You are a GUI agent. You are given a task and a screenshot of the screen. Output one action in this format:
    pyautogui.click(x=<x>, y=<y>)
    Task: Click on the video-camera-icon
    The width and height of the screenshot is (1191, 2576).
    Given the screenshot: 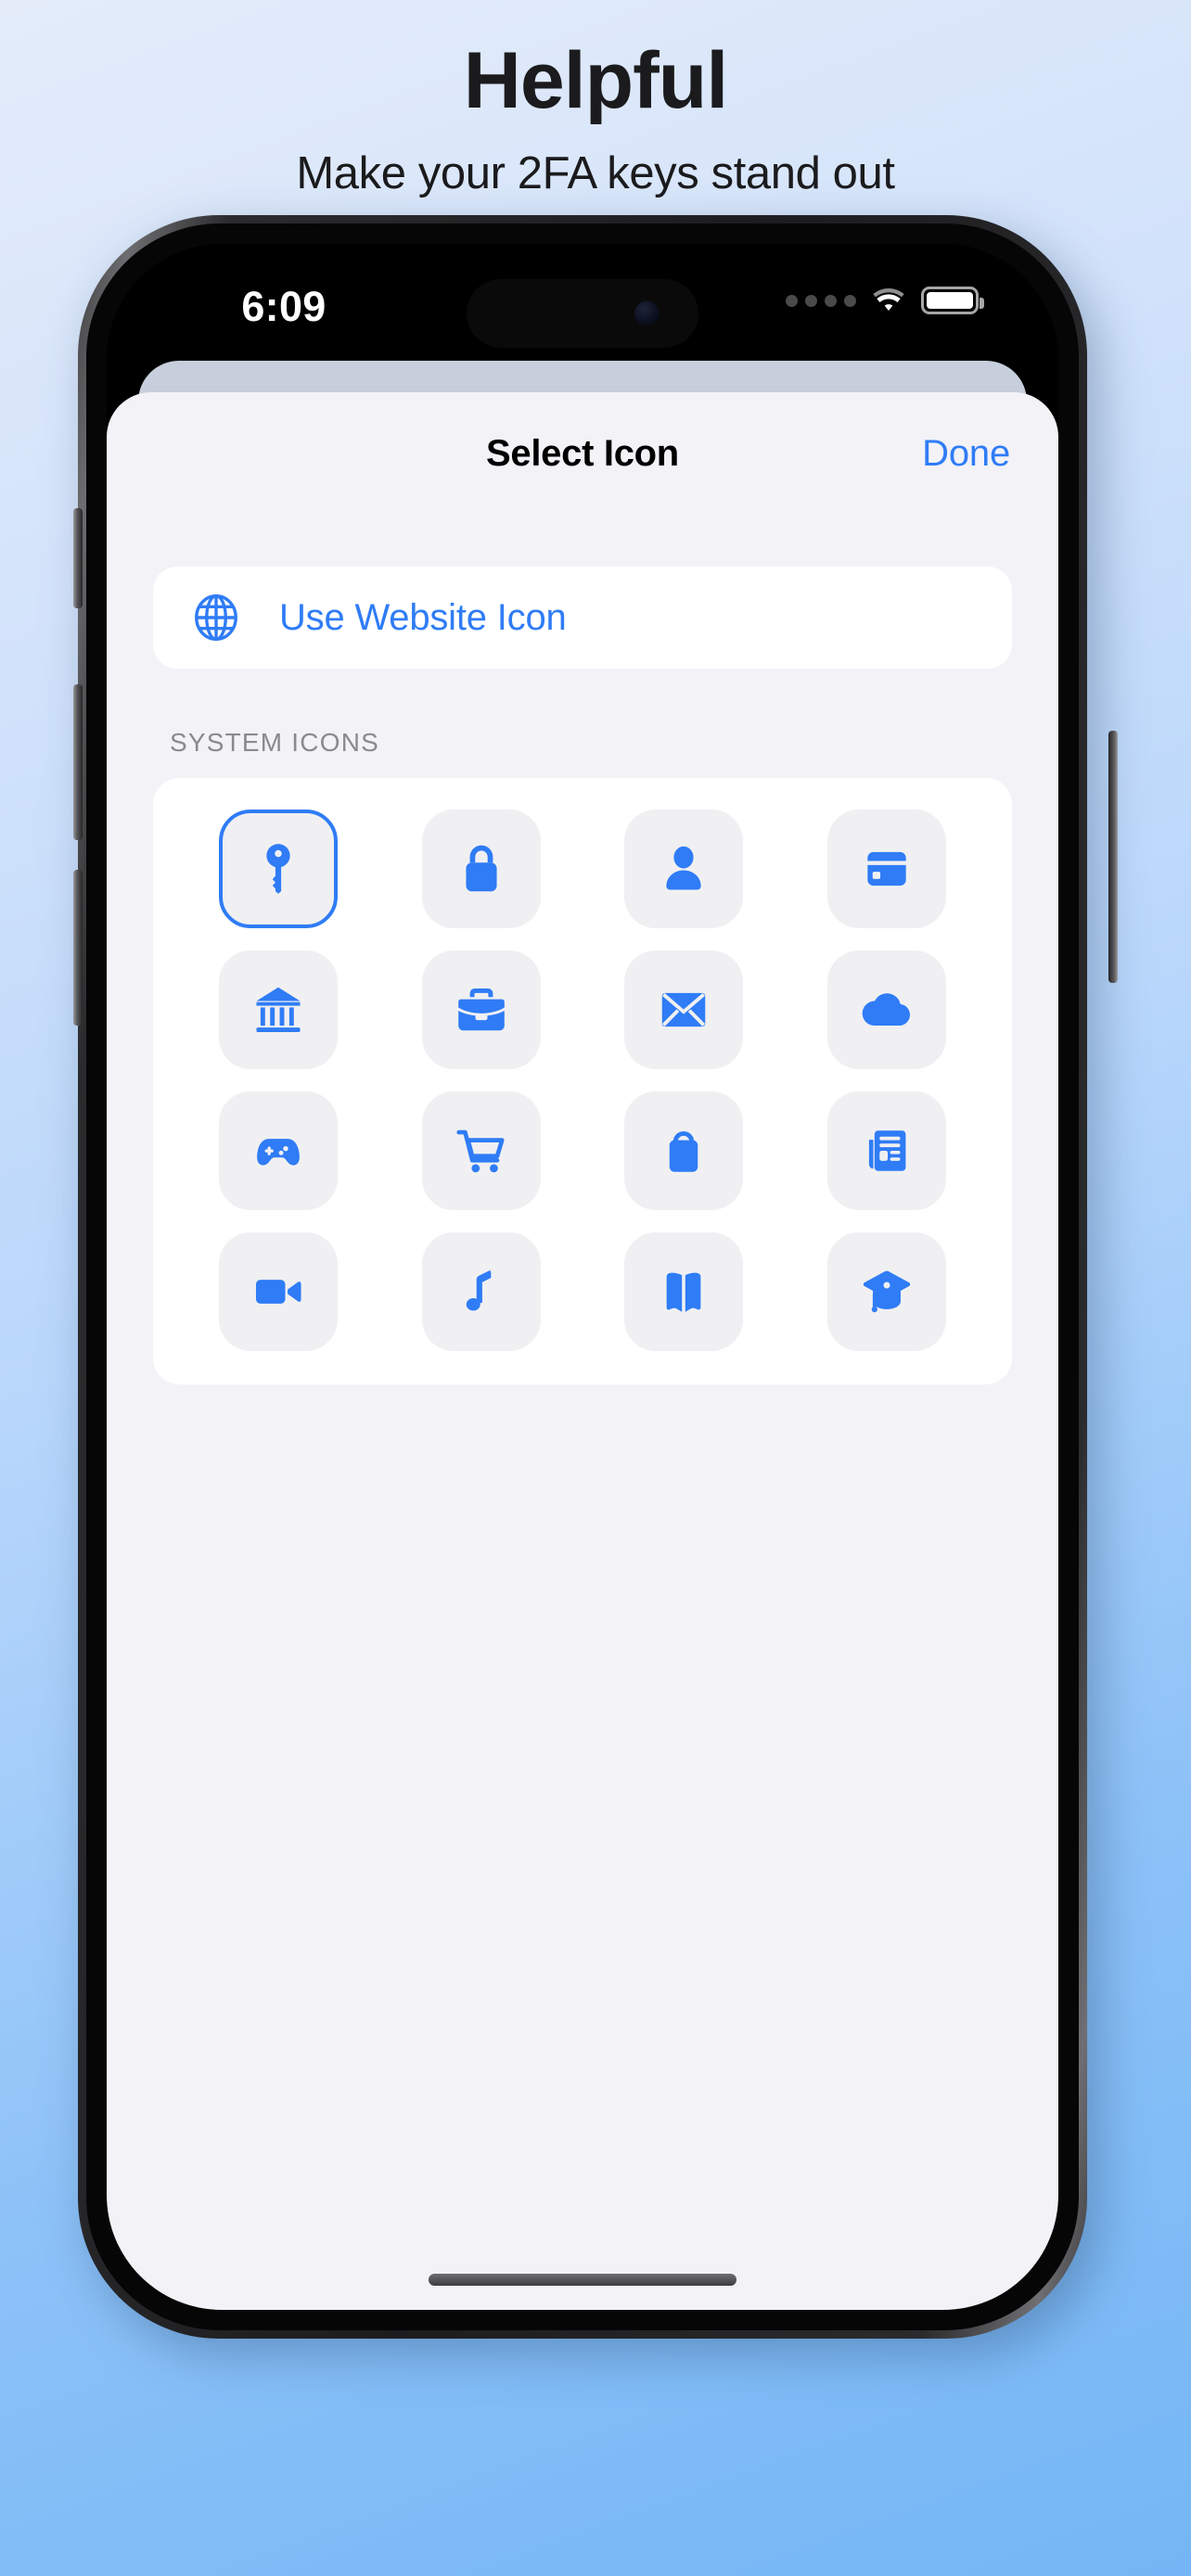 What is the action you would take?
    pyautogui.click(x=278, y=1292)
    